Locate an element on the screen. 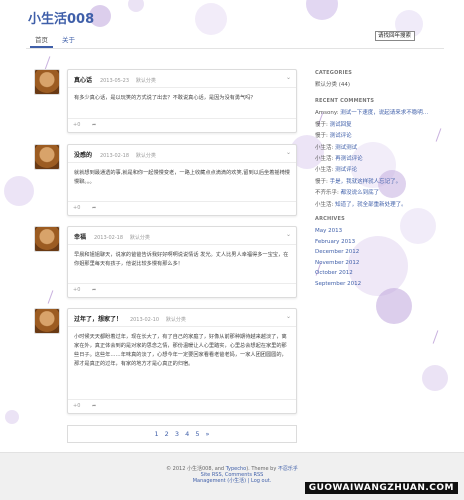 This screenshot has width=464, height=500. typecho-link: Typecho is located at coordinates (236, 469).